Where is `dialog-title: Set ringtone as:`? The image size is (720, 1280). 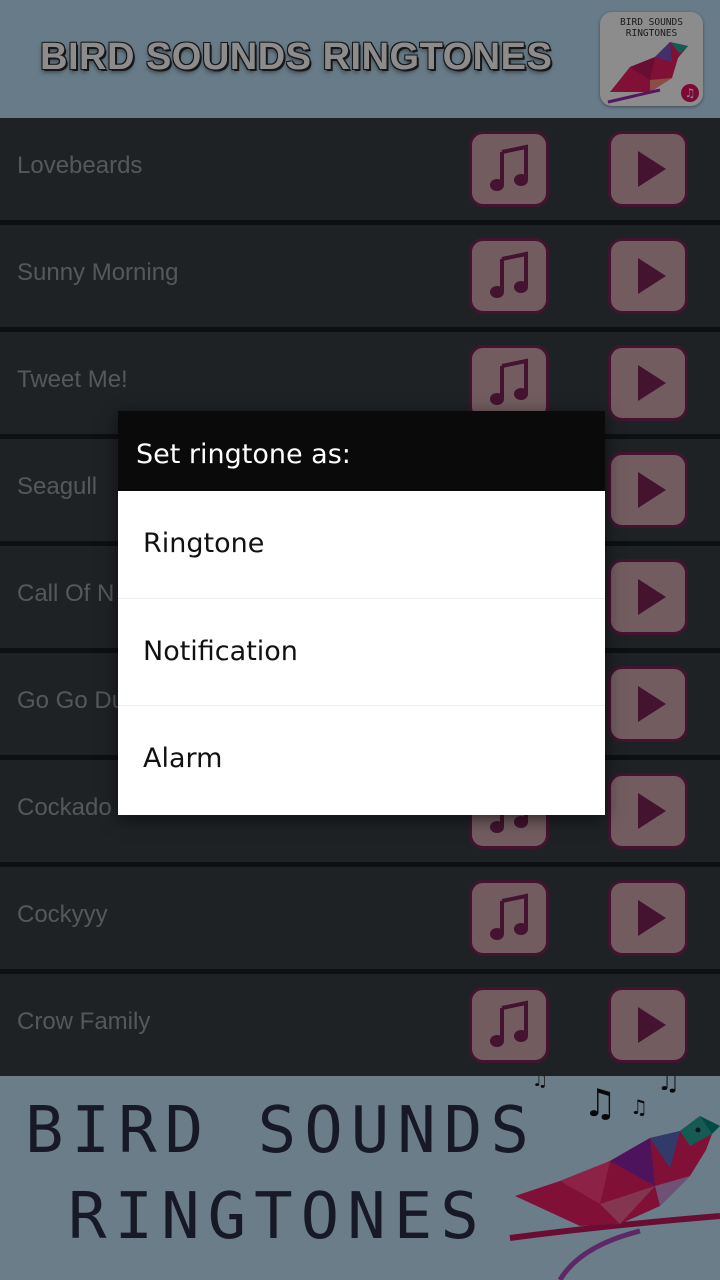 dialog-title: Set ringtone as: is located at coordinates (243, 454).